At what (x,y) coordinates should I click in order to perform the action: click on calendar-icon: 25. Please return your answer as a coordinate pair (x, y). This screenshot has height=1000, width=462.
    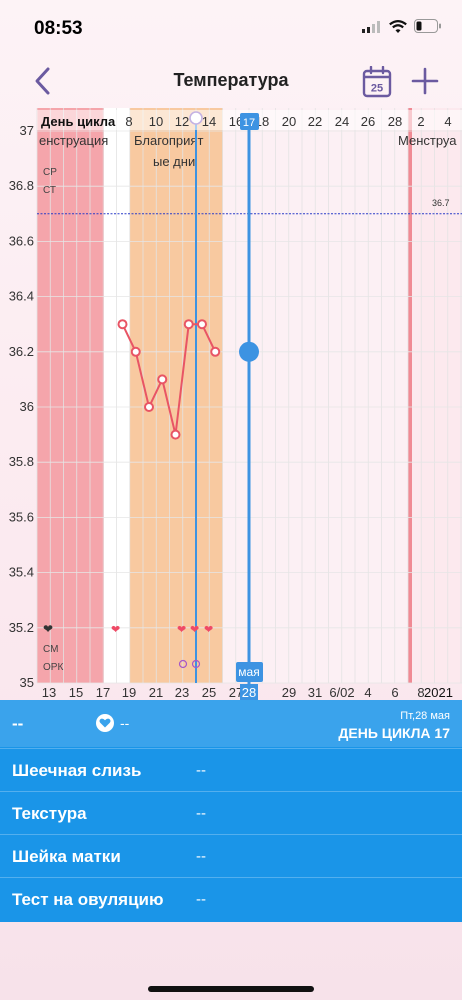
    Looking at the image, I should click on (377, 81).